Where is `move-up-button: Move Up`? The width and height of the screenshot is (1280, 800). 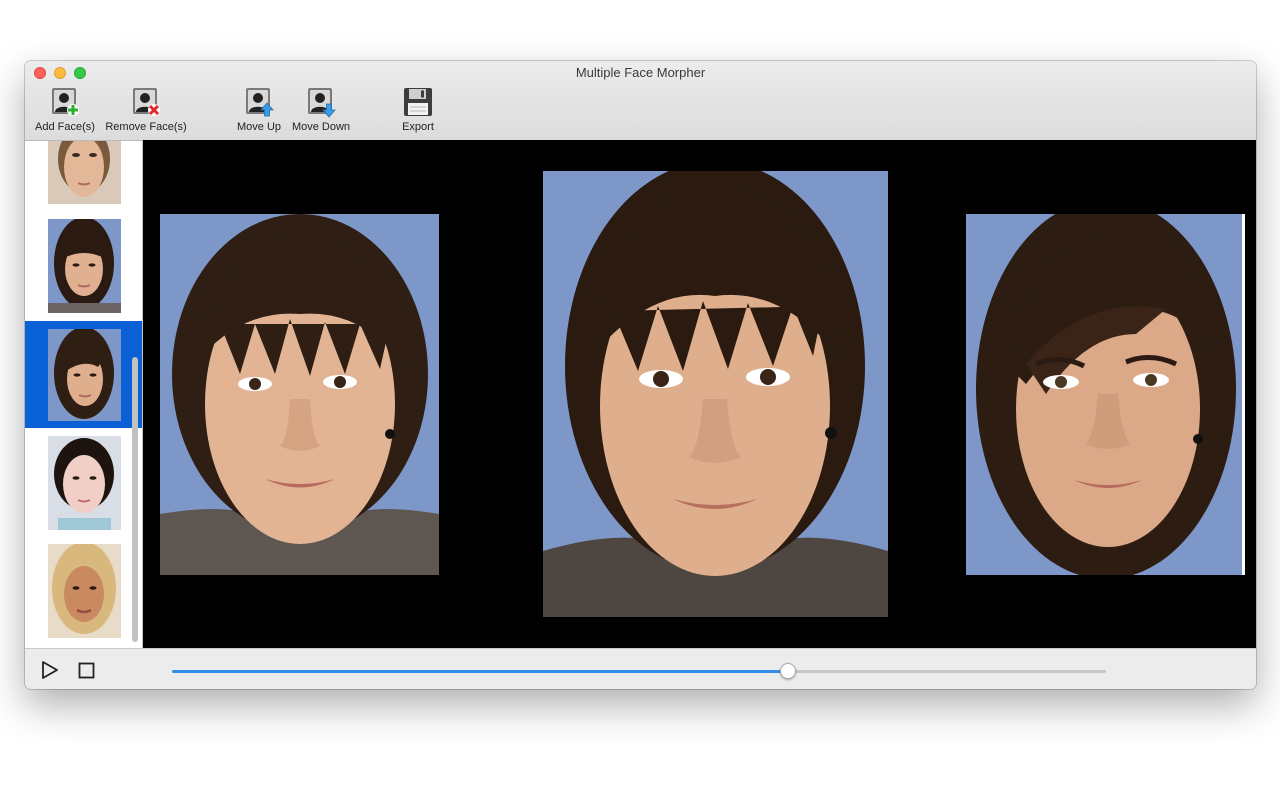 move-up-button: Move Up is located at coordinates (259, 111).